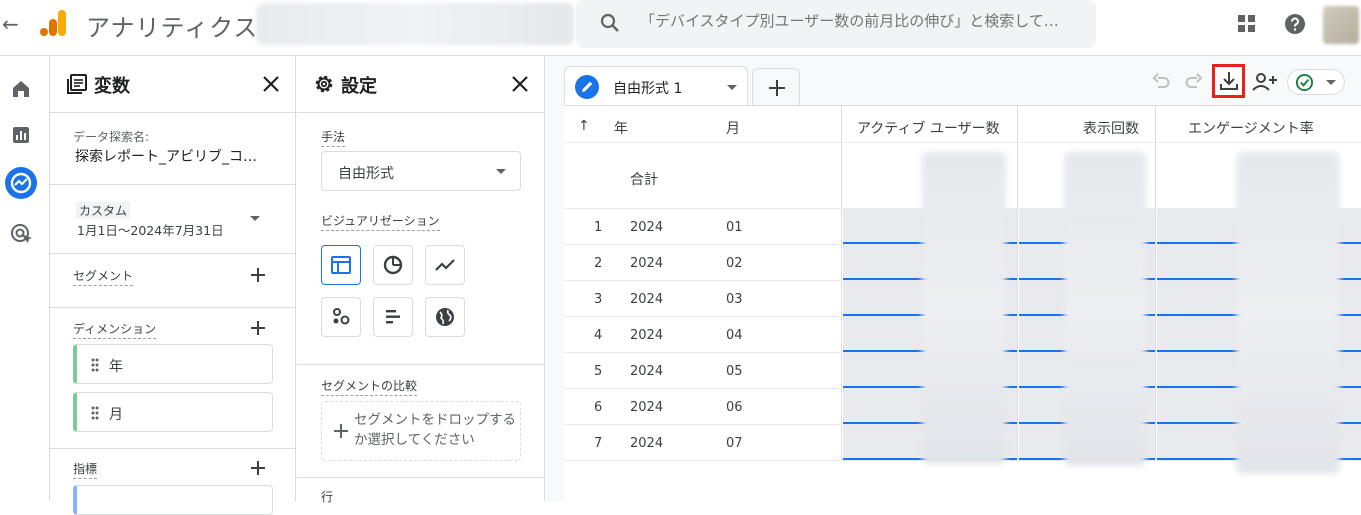 This screenshot has height=515, width=1361. Describe the element at coordinates (1247, 24) in the screenshot. I see `apps-grid-icon` at that location.